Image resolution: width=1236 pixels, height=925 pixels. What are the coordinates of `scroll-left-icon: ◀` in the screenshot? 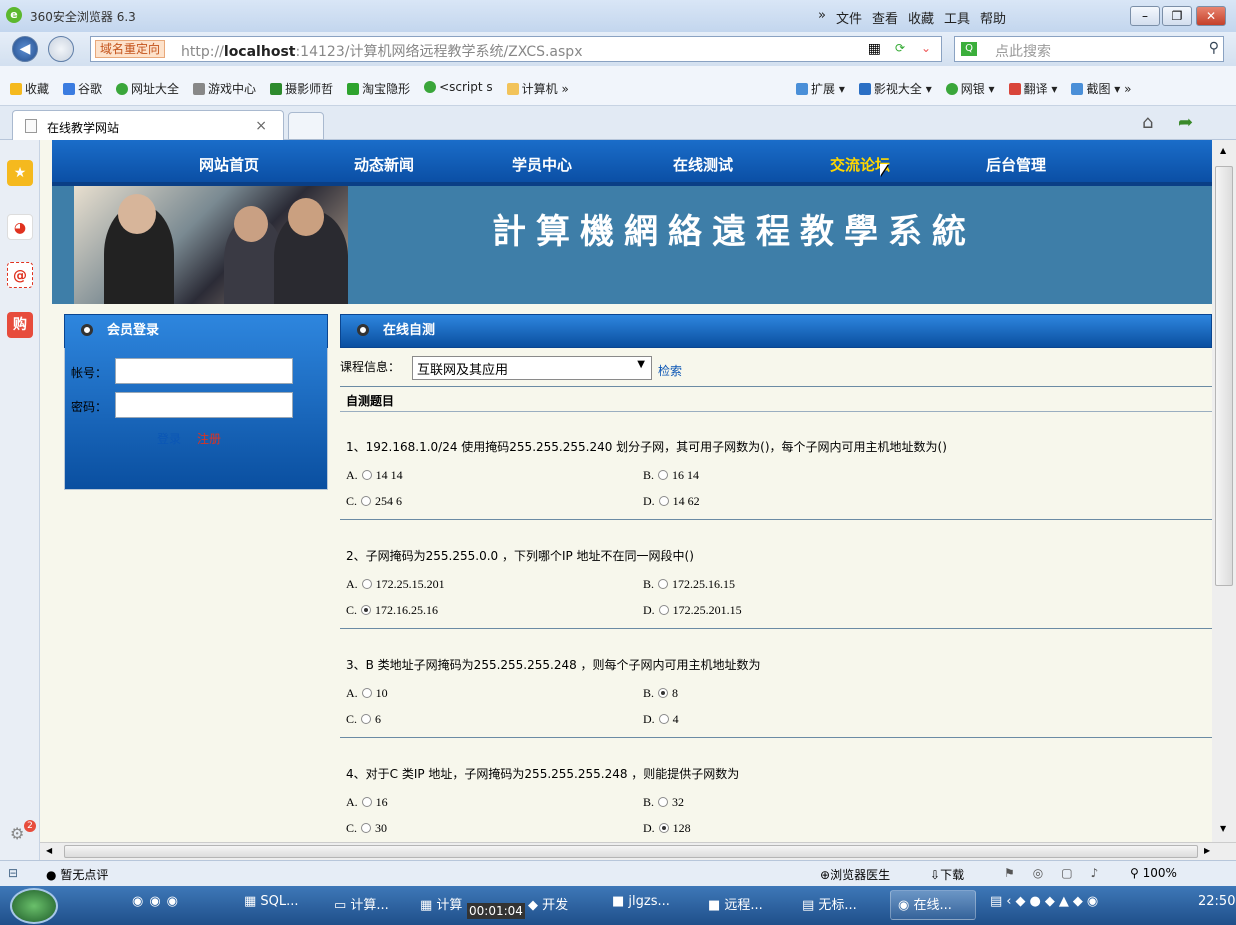 It's located at (49, 850).